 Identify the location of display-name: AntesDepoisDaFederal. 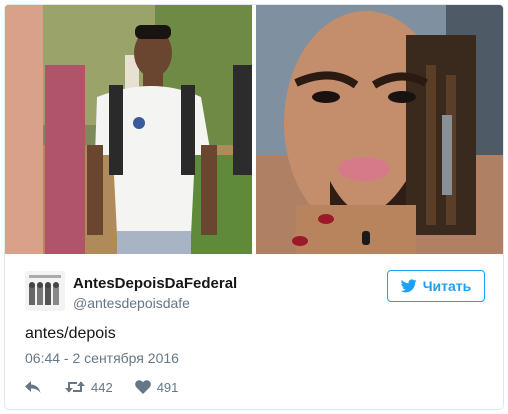
(155, 283).